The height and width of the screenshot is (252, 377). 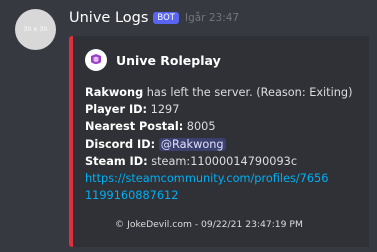 I want to click on discord-mention: @Rakwong, so click(x=192, y=144).